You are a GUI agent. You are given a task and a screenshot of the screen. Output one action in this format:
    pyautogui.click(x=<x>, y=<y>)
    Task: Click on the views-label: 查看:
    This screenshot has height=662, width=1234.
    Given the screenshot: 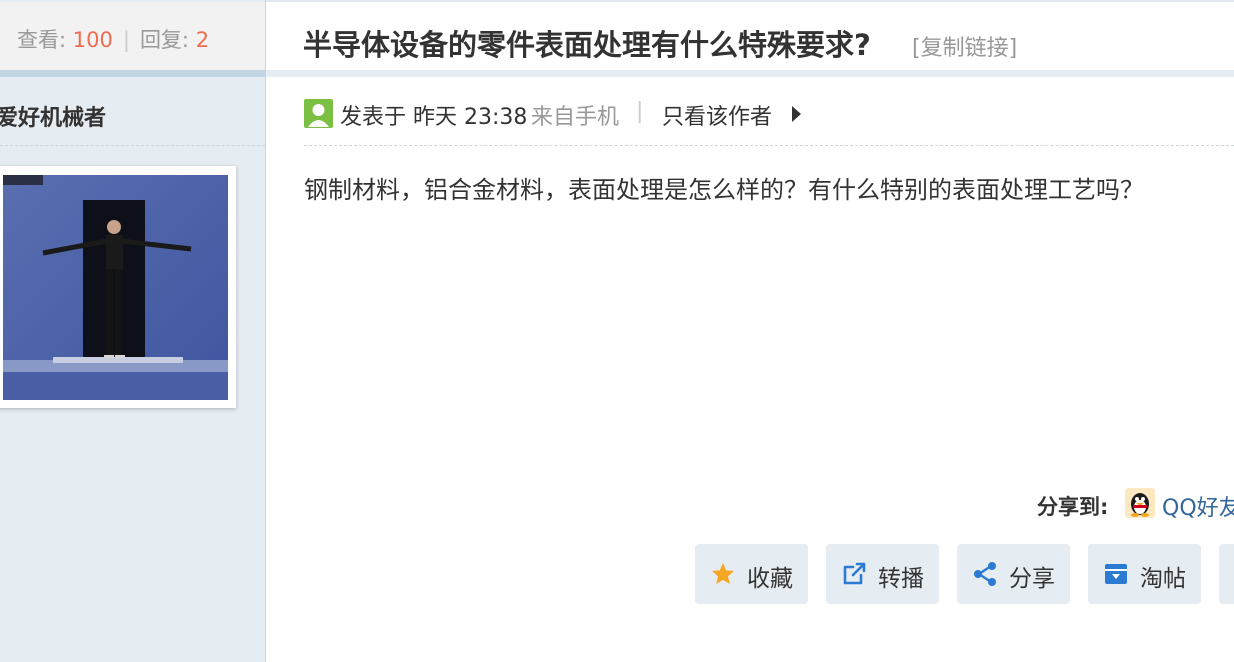 What is the action you would take?
    pyautogui.click(x=42, y=40)
    